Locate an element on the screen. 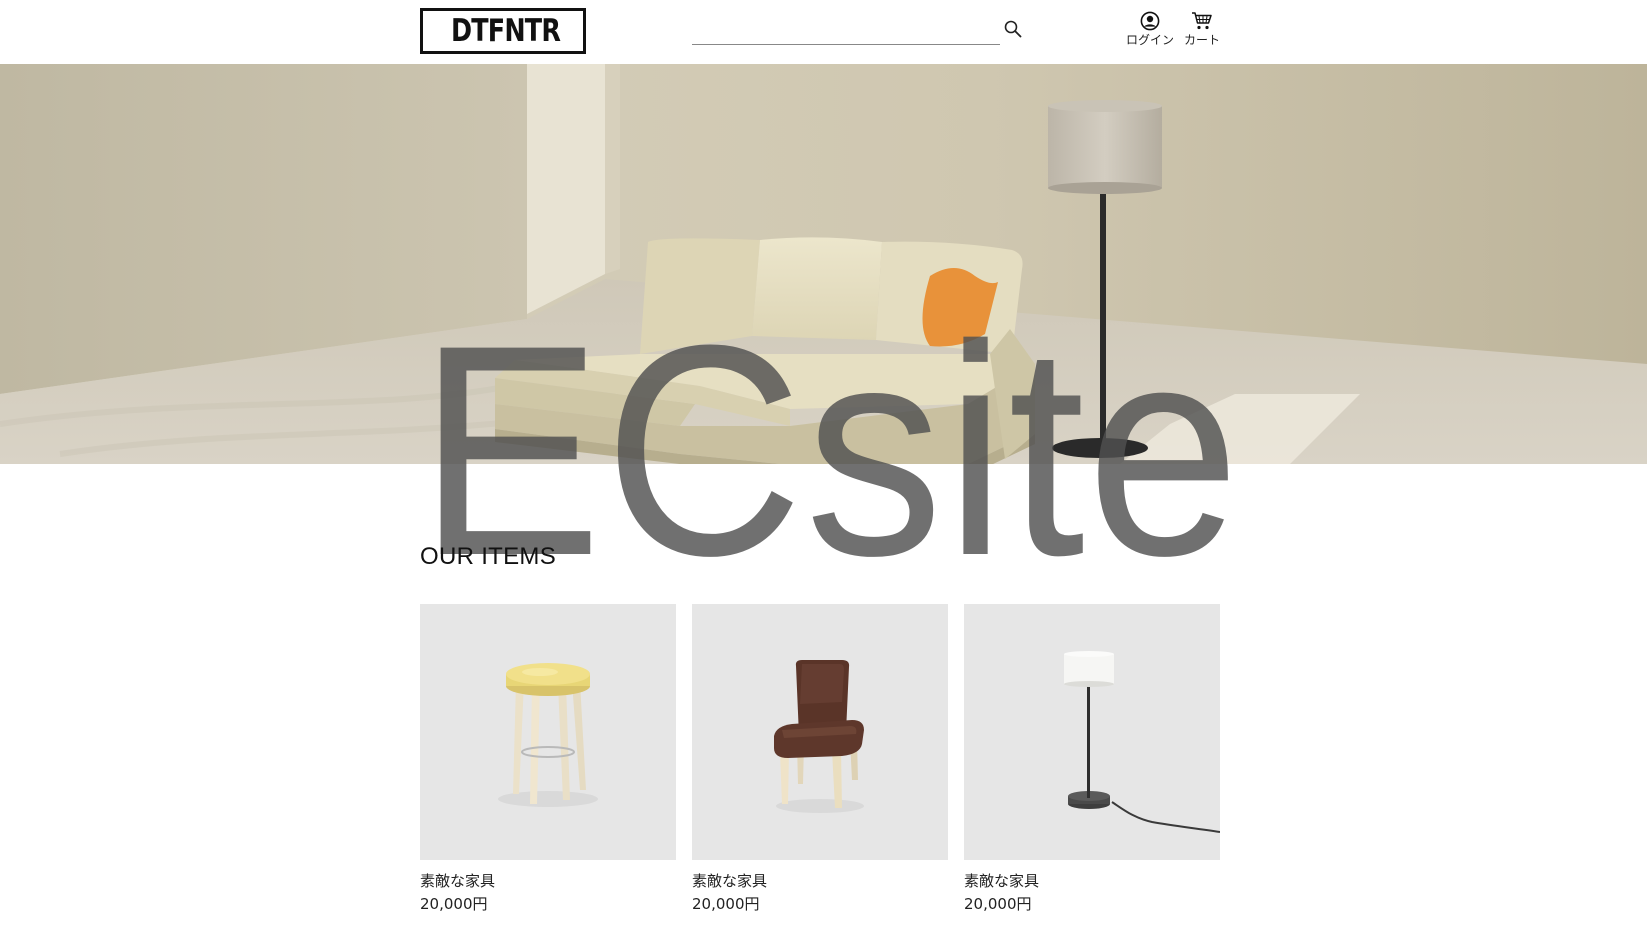 Image resolution: width=1647 pixels, height=927 pixels. product-image-chair is located at coordinates (820, 732).